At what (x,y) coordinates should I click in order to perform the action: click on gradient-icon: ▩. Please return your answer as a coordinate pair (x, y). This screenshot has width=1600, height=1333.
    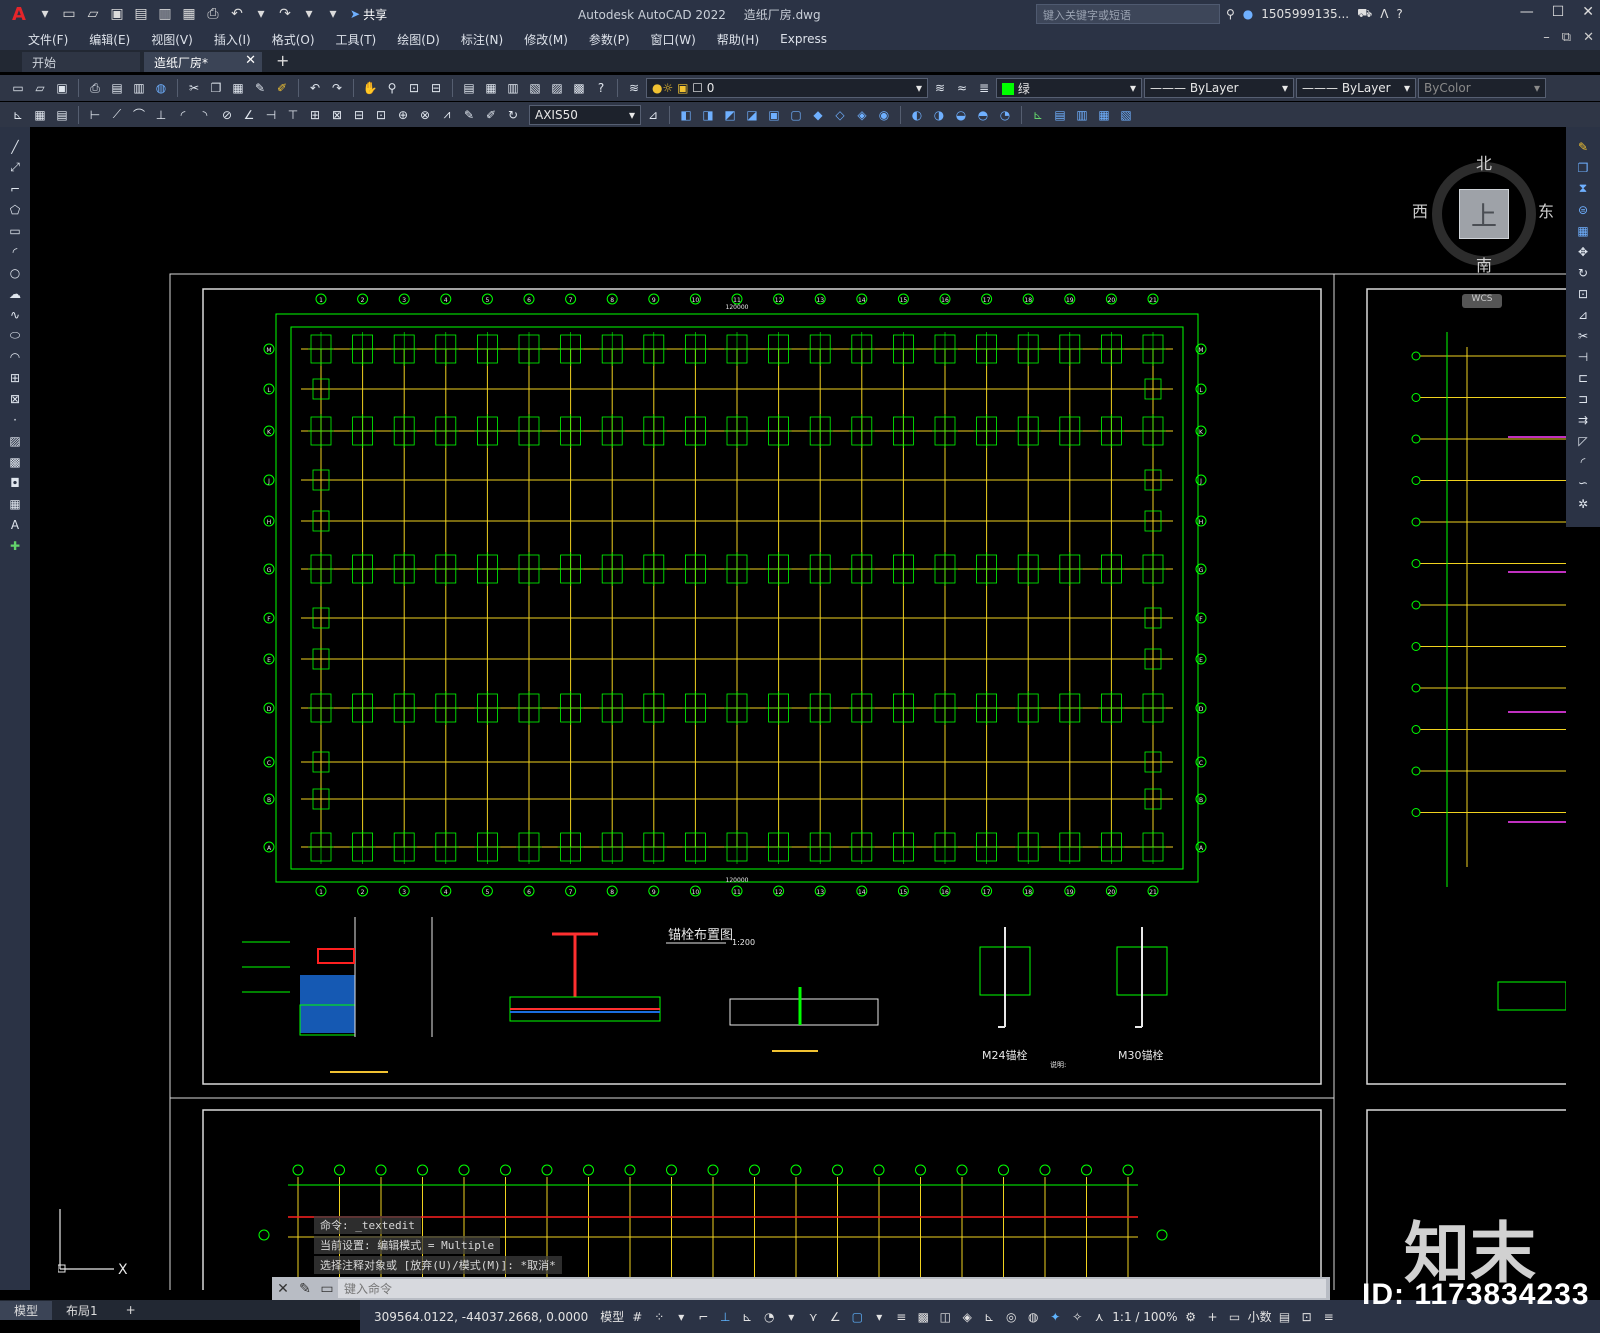
    Looking at the image, I should click on (15, 461).